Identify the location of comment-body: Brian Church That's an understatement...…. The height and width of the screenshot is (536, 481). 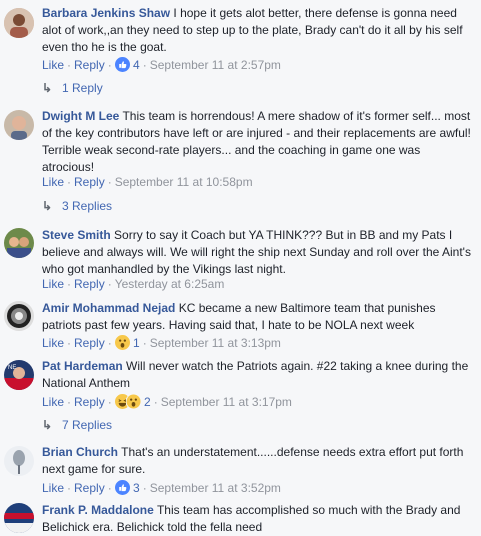
(257, 461).